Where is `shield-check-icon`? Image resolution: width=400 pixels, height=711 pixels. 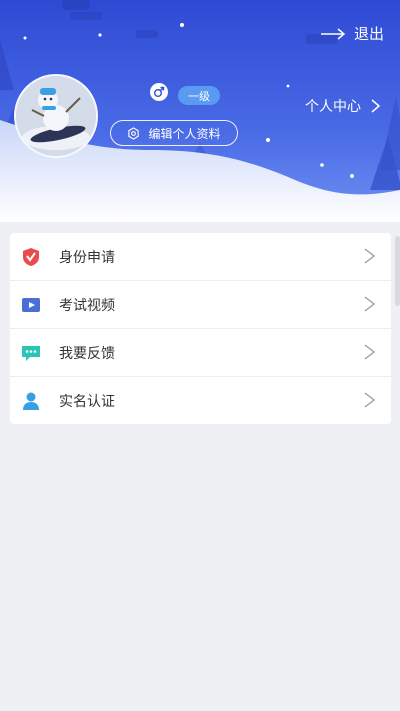
shield-check-icon is located at coordinates (31, 256).